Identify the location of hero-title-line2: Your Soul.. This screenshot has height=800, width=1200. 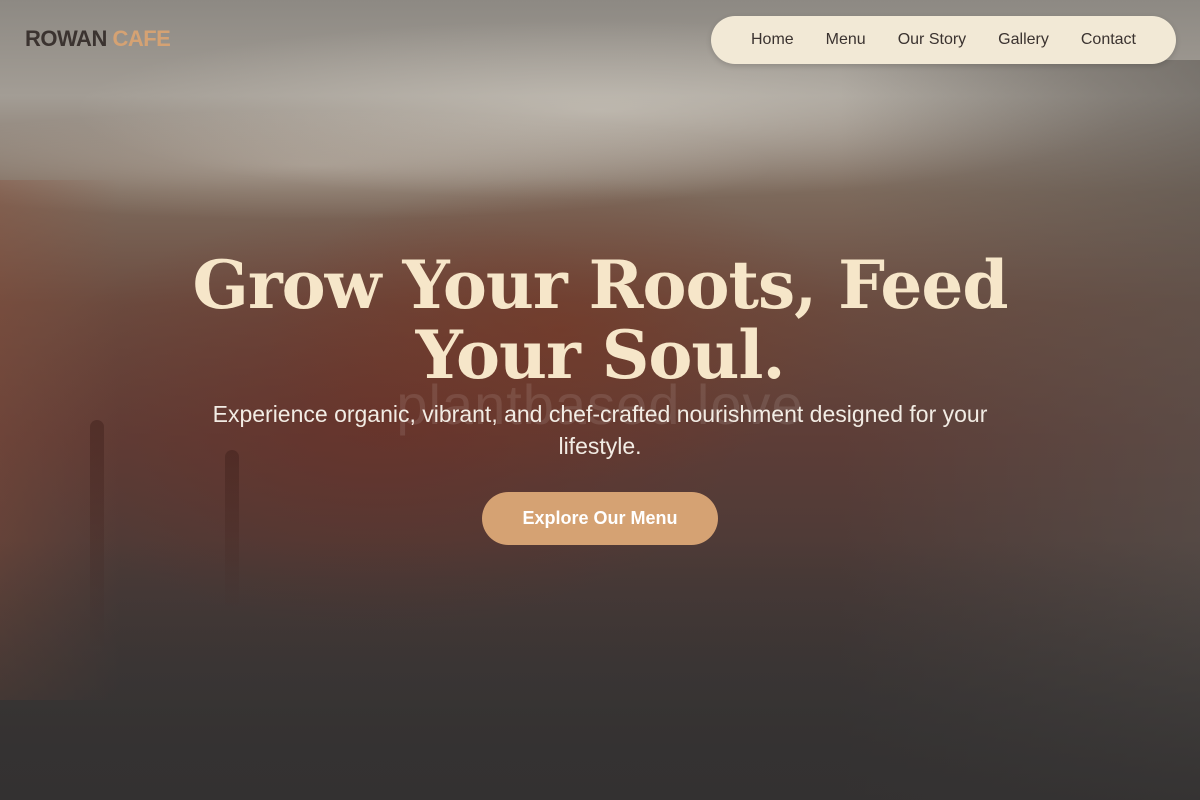
(600, 355).